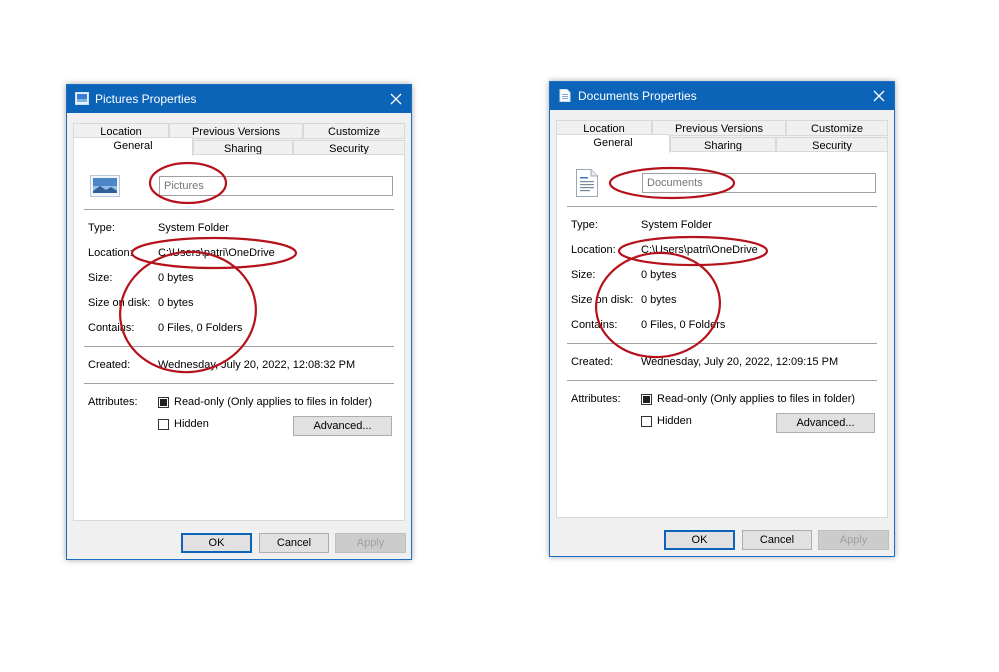  I want to click on dialog-title: Documents Properties, so click(637, 96).